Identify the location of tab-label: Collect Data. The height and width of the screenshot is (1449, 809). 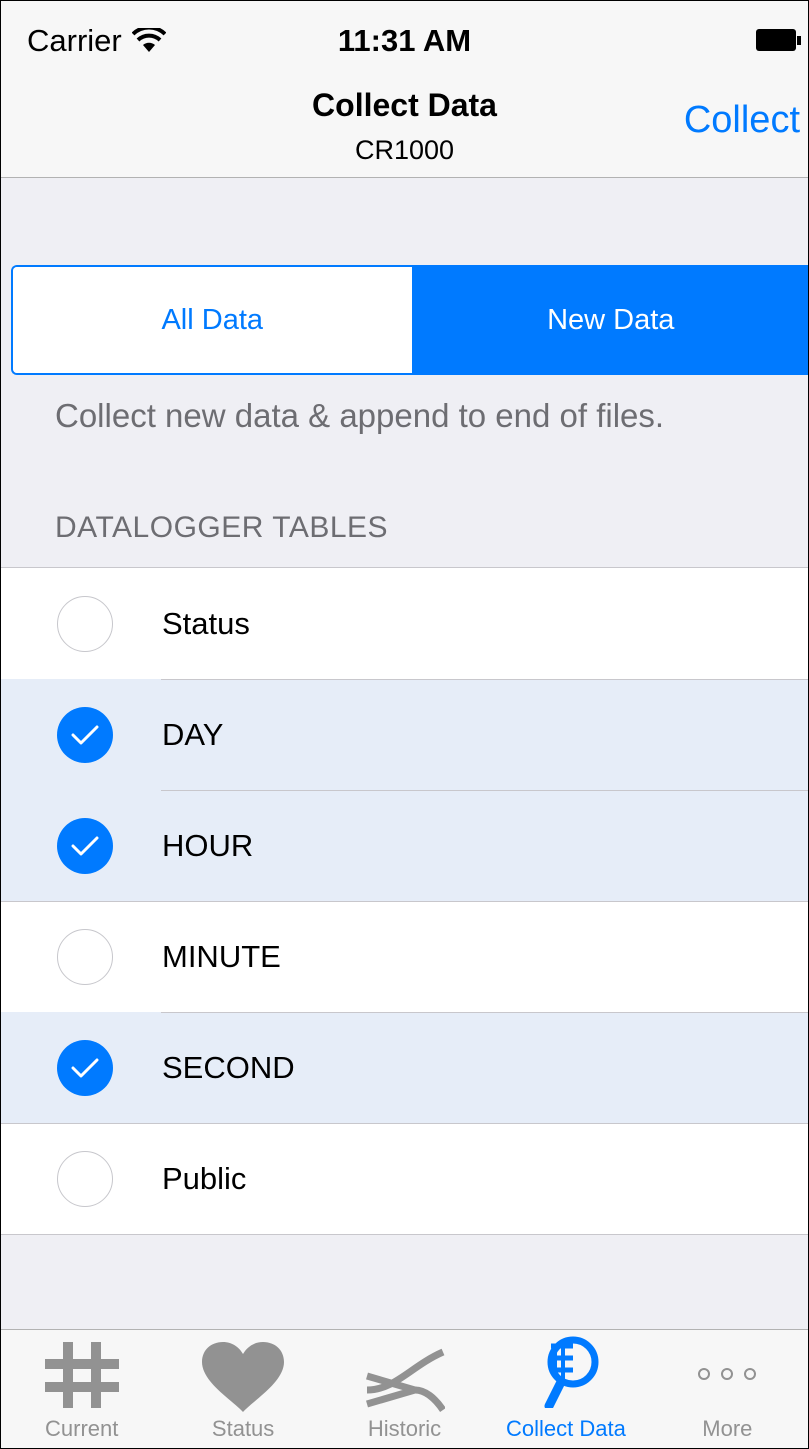
(566, 1428).